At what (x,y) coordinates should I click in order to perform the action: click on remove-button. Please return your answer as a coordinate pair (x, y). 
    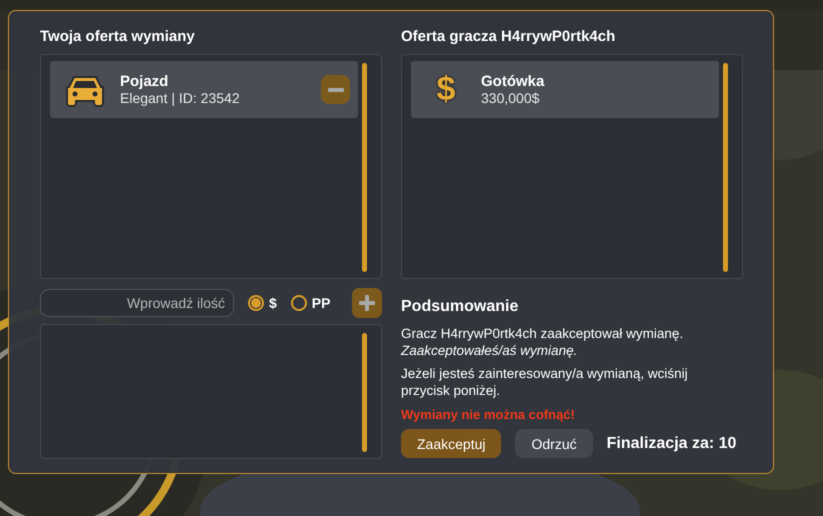
    Looking at the image, I should click on (335, 89).